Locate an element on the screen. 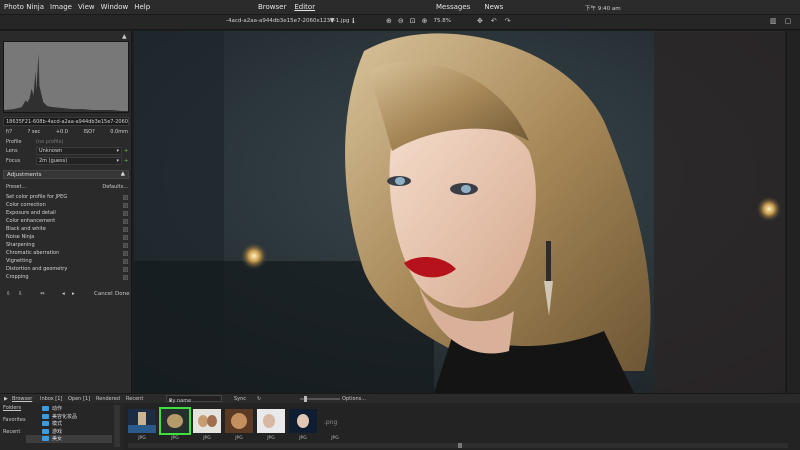 The height and width of the screenshot is (450, 800). adjustment-item: Color correction is located at coordinates (67, 205).